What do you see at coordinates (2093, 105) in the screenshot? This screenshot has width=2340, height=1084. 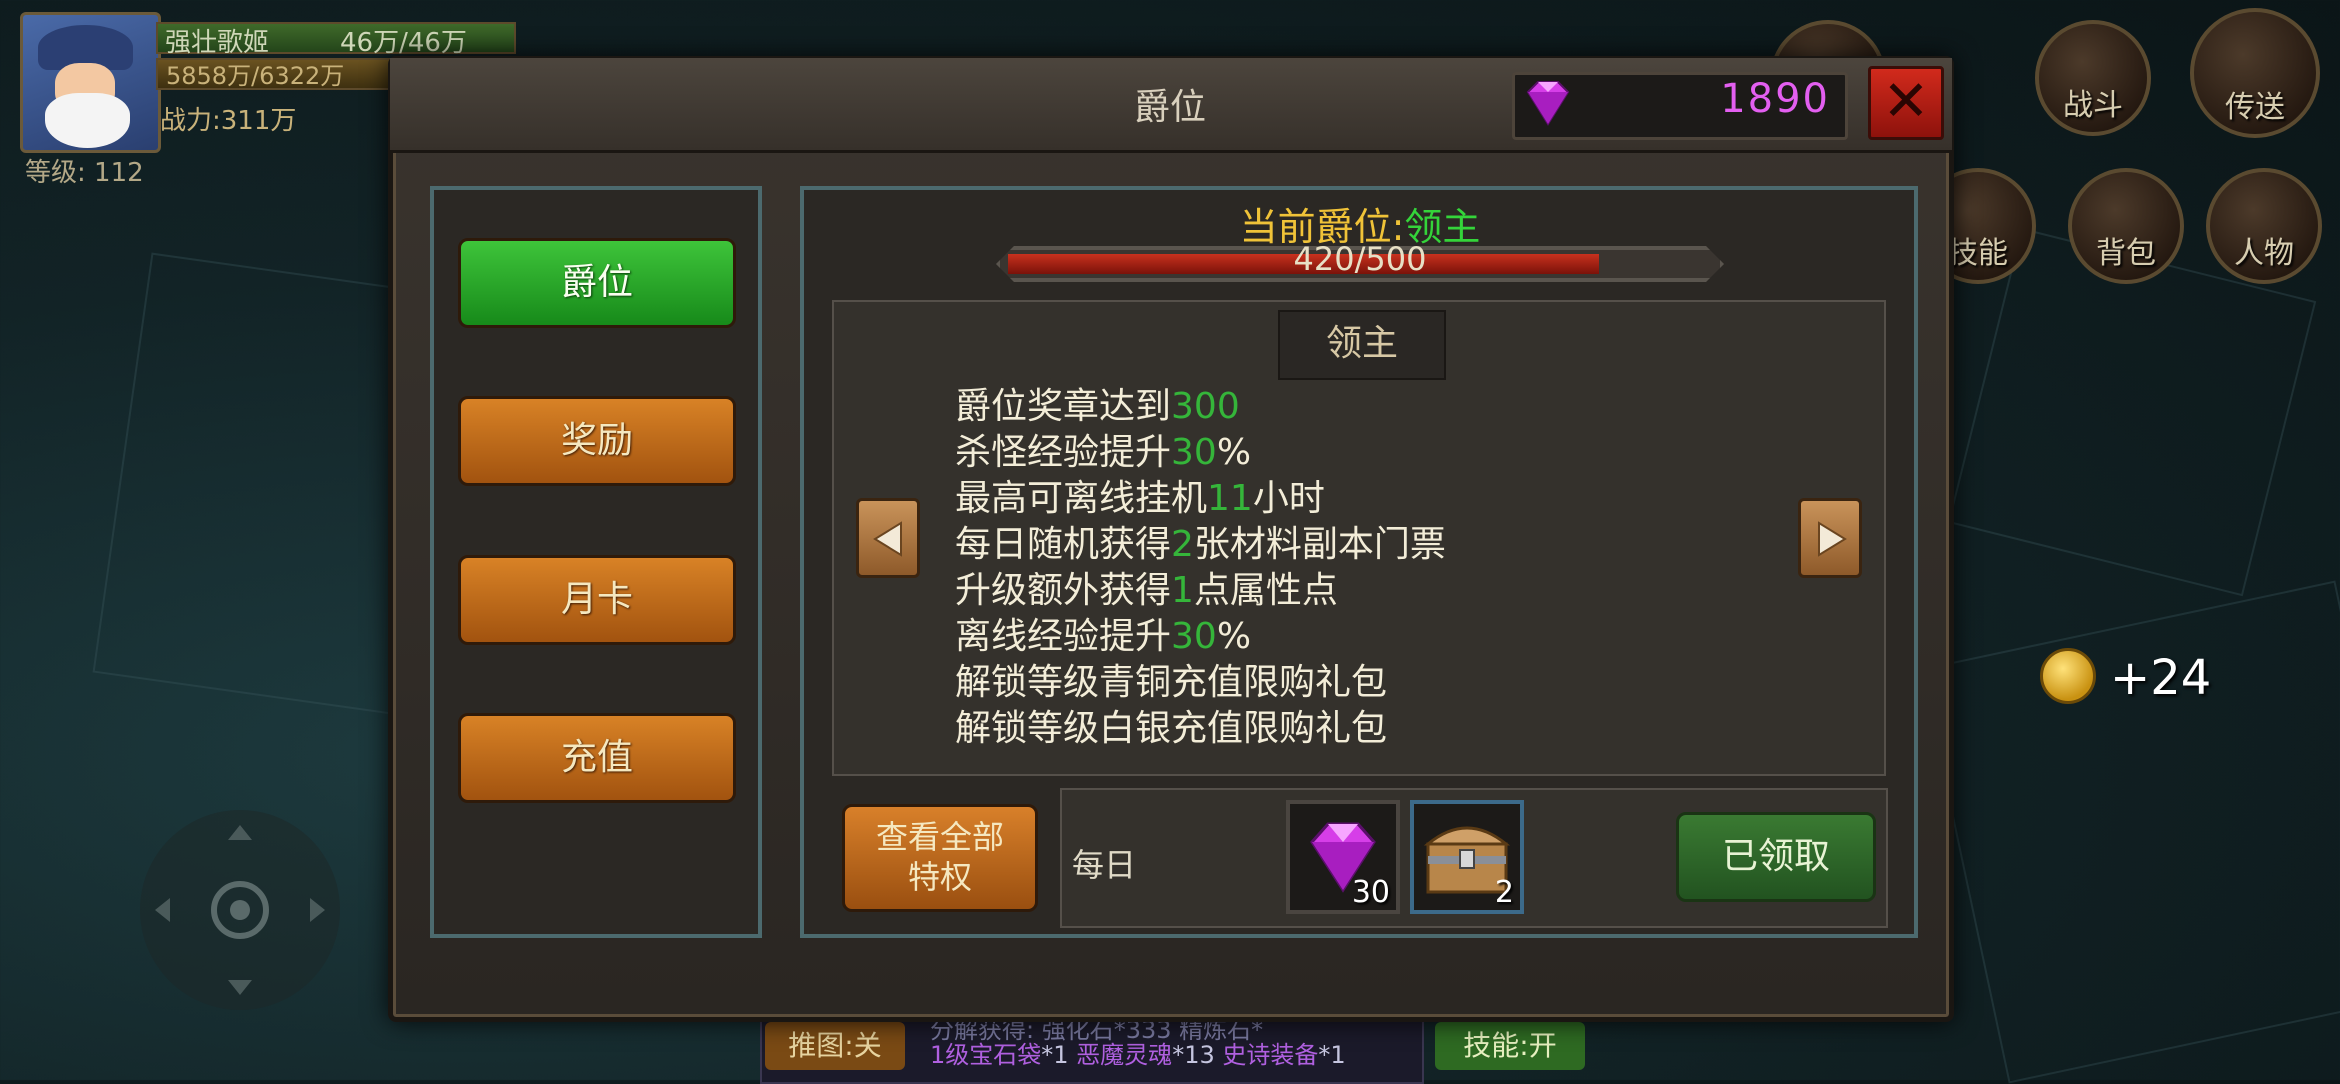 I see `menu-label: 战斗` at bounding box center [2093, 105].